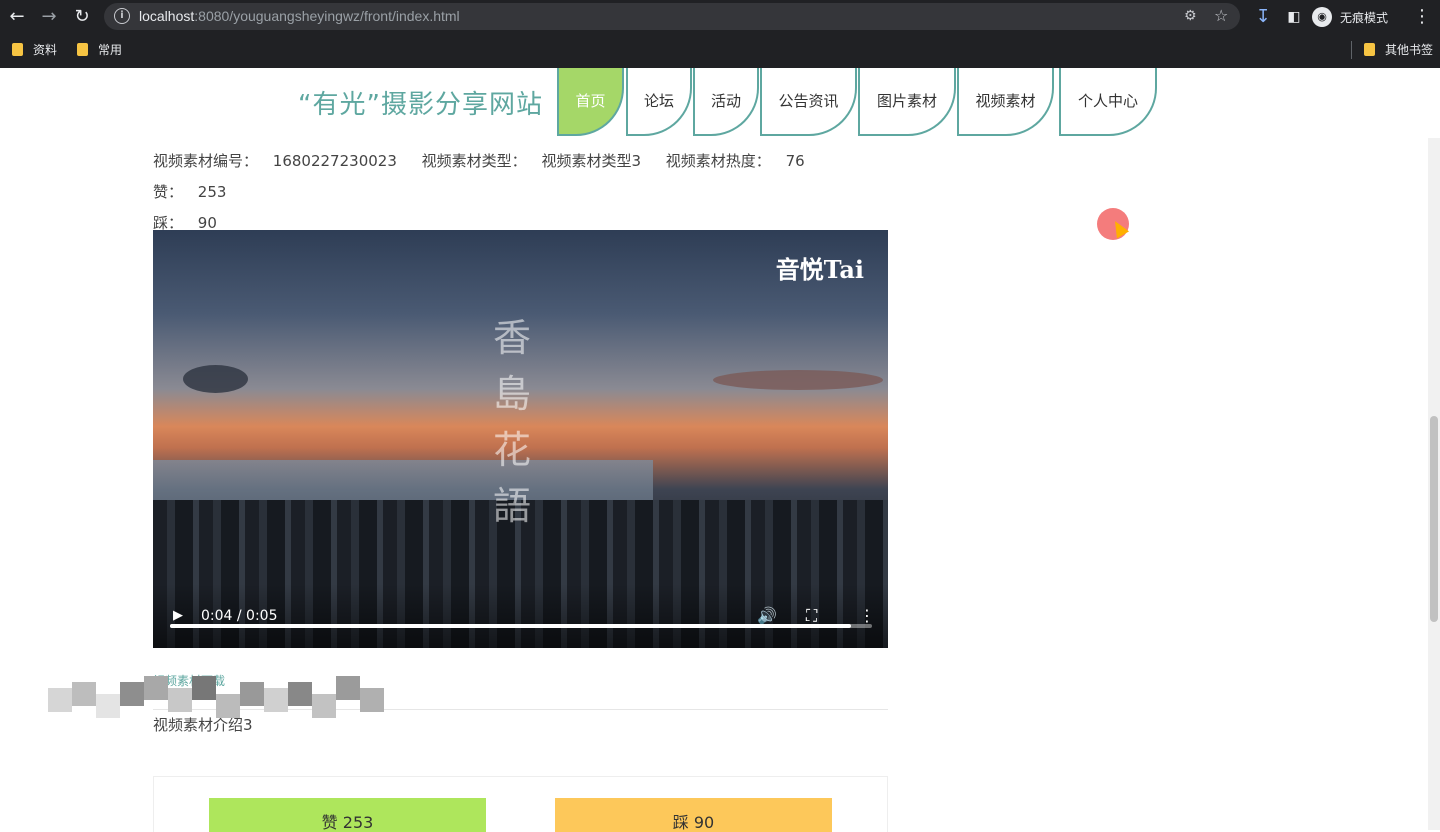  Describe the element at coordinates (808, 102) in the screenshot. I see `nav-announcements: 公告资讯` at that location.